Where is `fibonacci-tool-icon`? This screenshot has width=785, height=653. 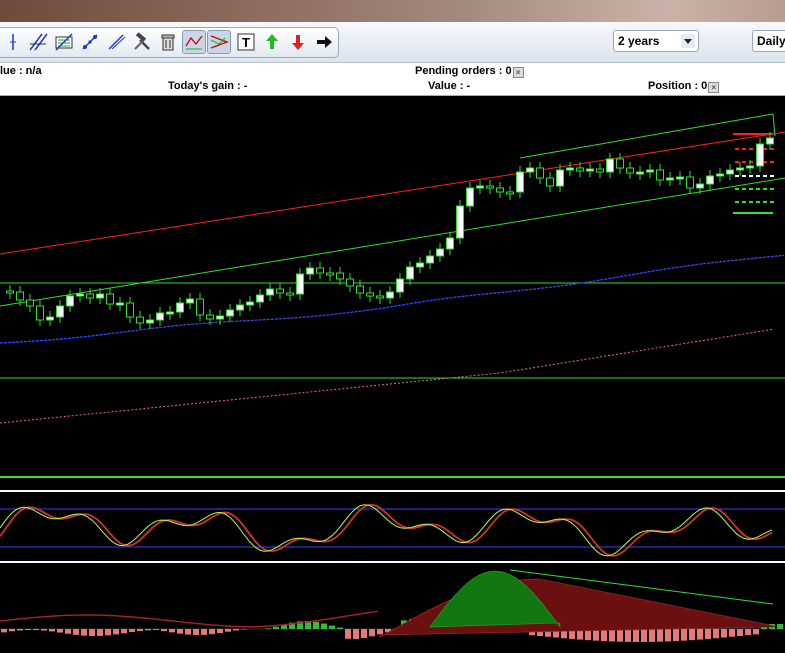 fibonacci-tool-icon is located at coordinates (64, 42).